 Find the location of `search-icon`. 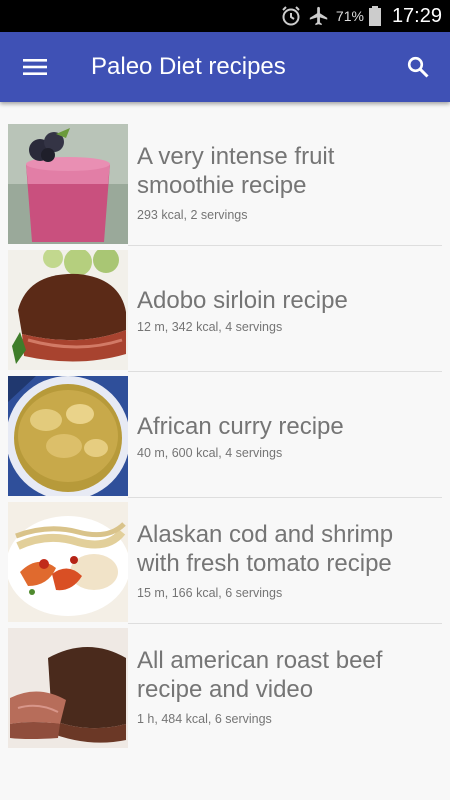

search-icon is located at coordinates (418, 67).